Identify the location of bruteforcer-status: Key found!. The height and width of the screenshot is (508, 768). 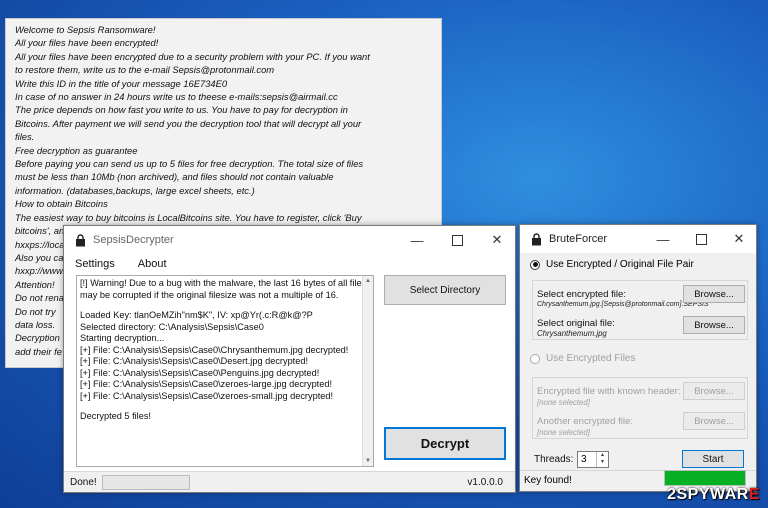
(548, 480).